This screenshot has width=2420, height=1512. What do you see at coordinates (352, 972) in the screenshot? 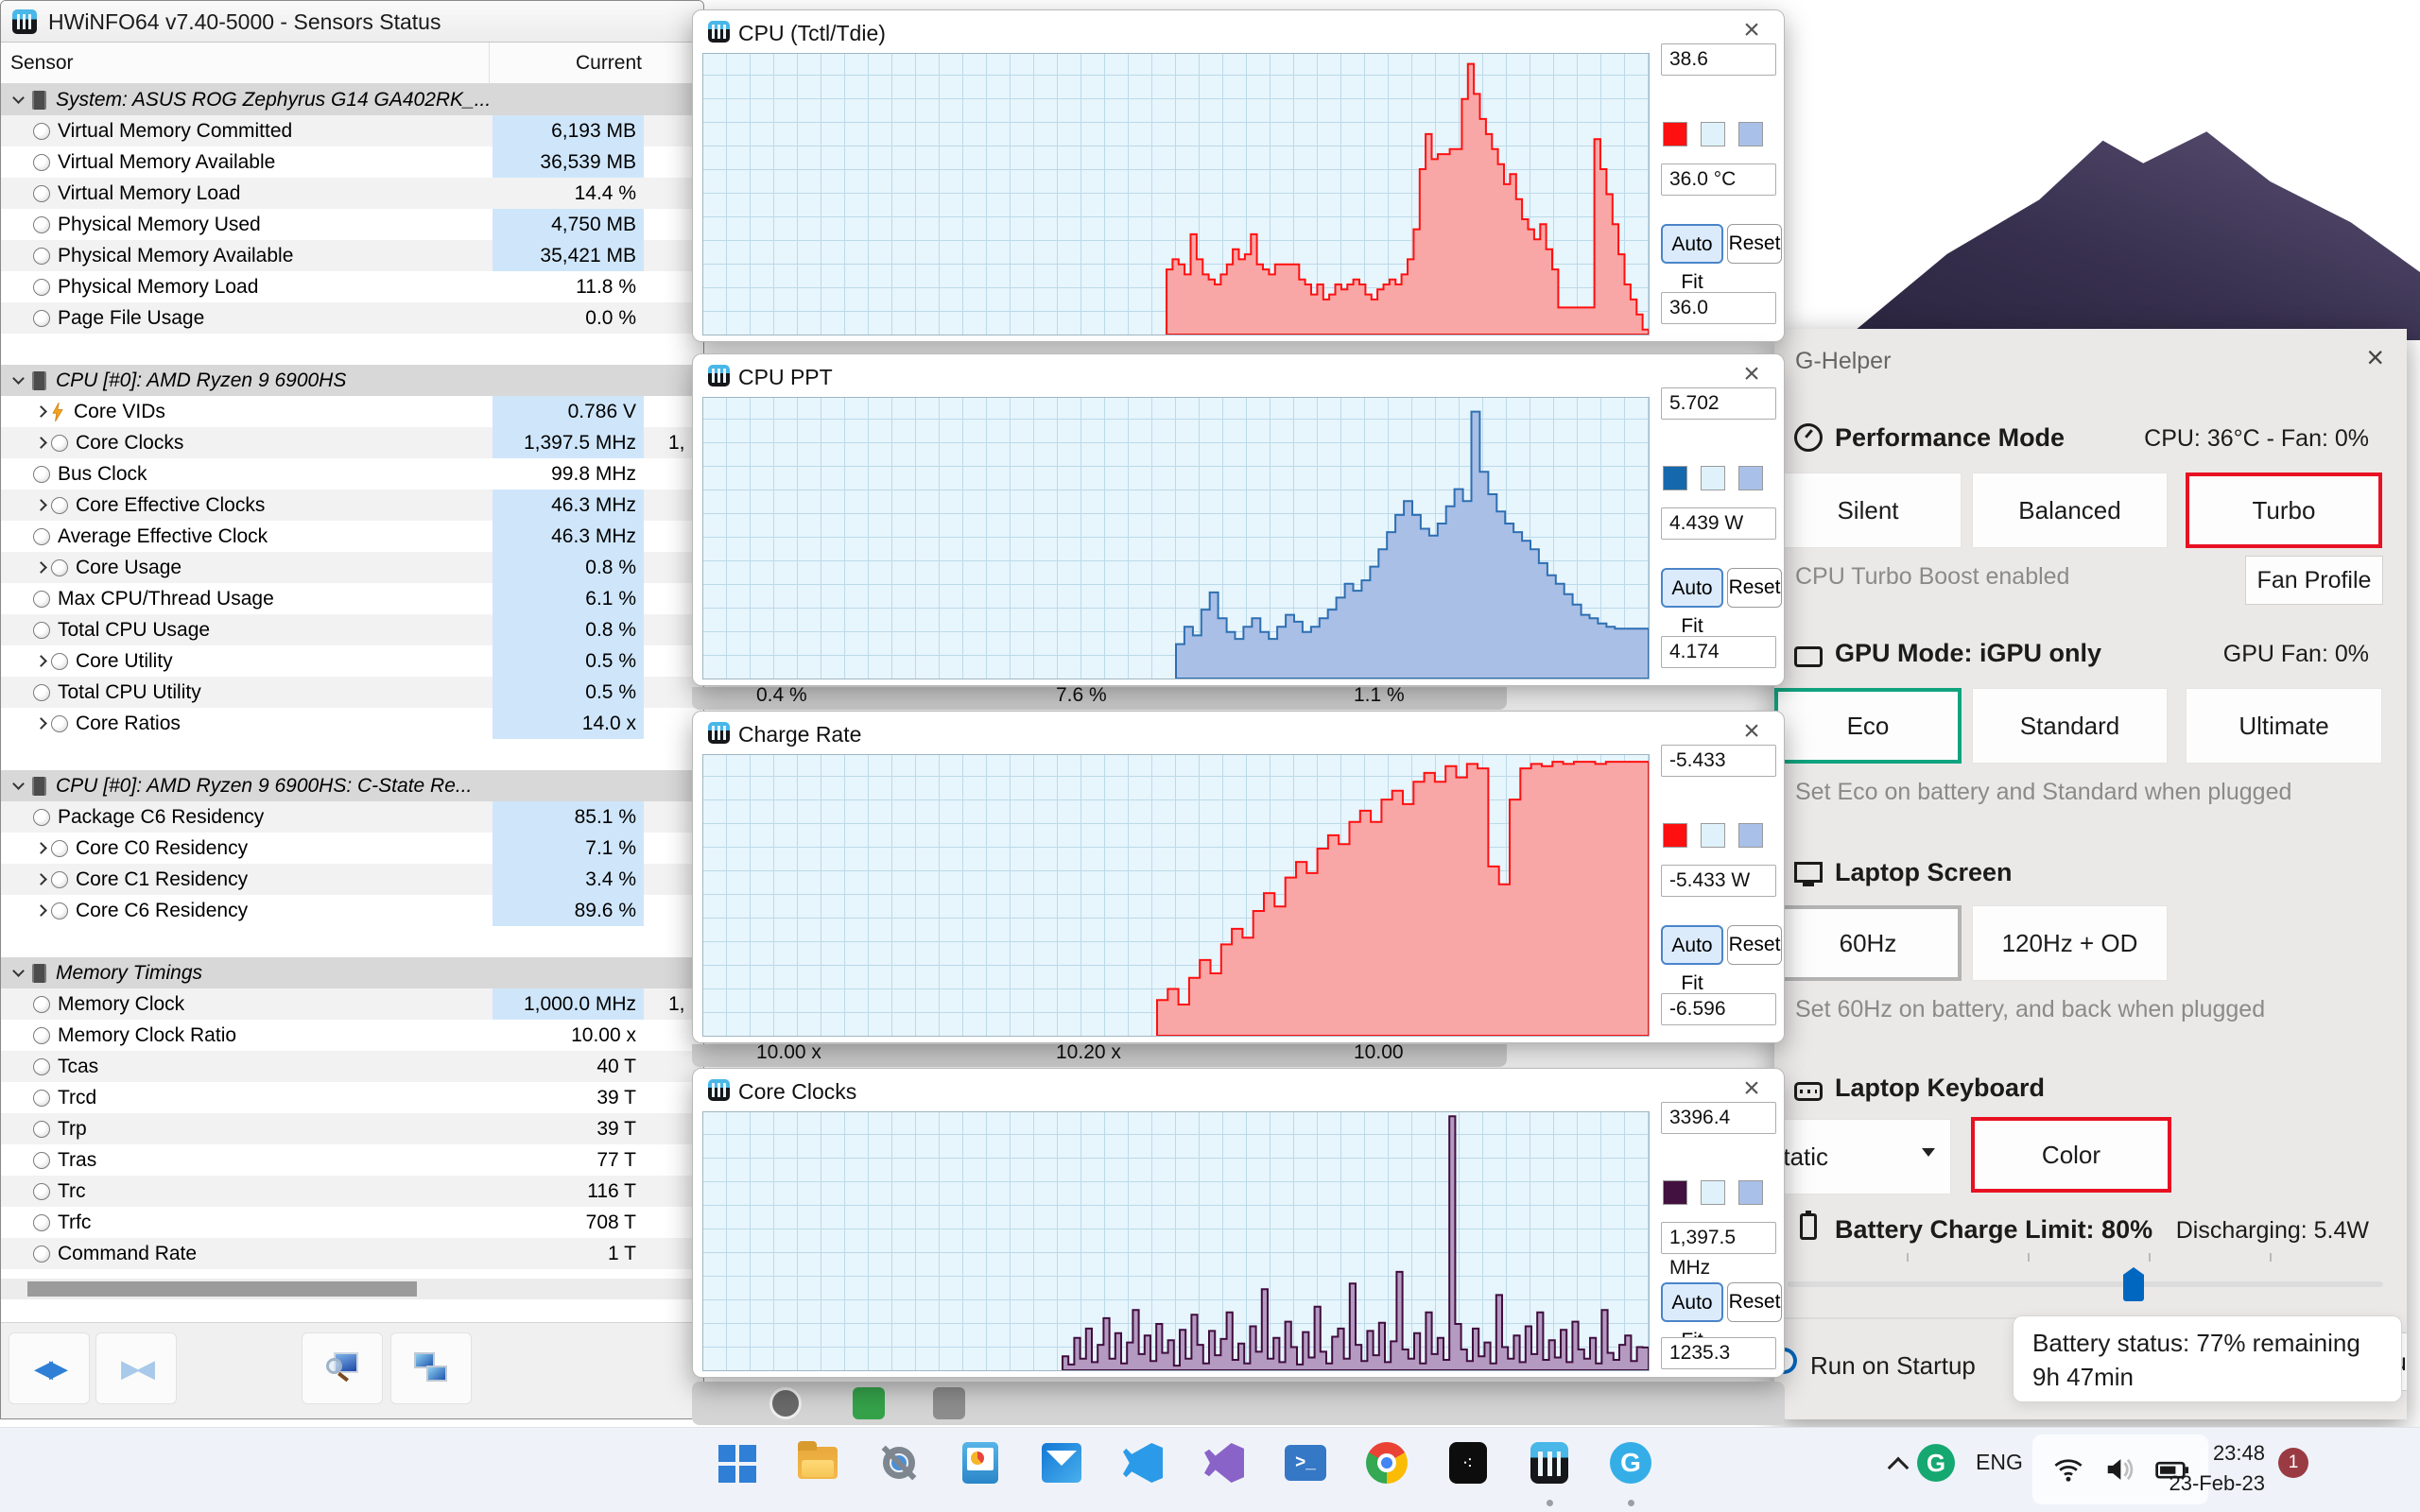
I see `sensor-group-row: Memory Timings` at bounding box center [352, 972].